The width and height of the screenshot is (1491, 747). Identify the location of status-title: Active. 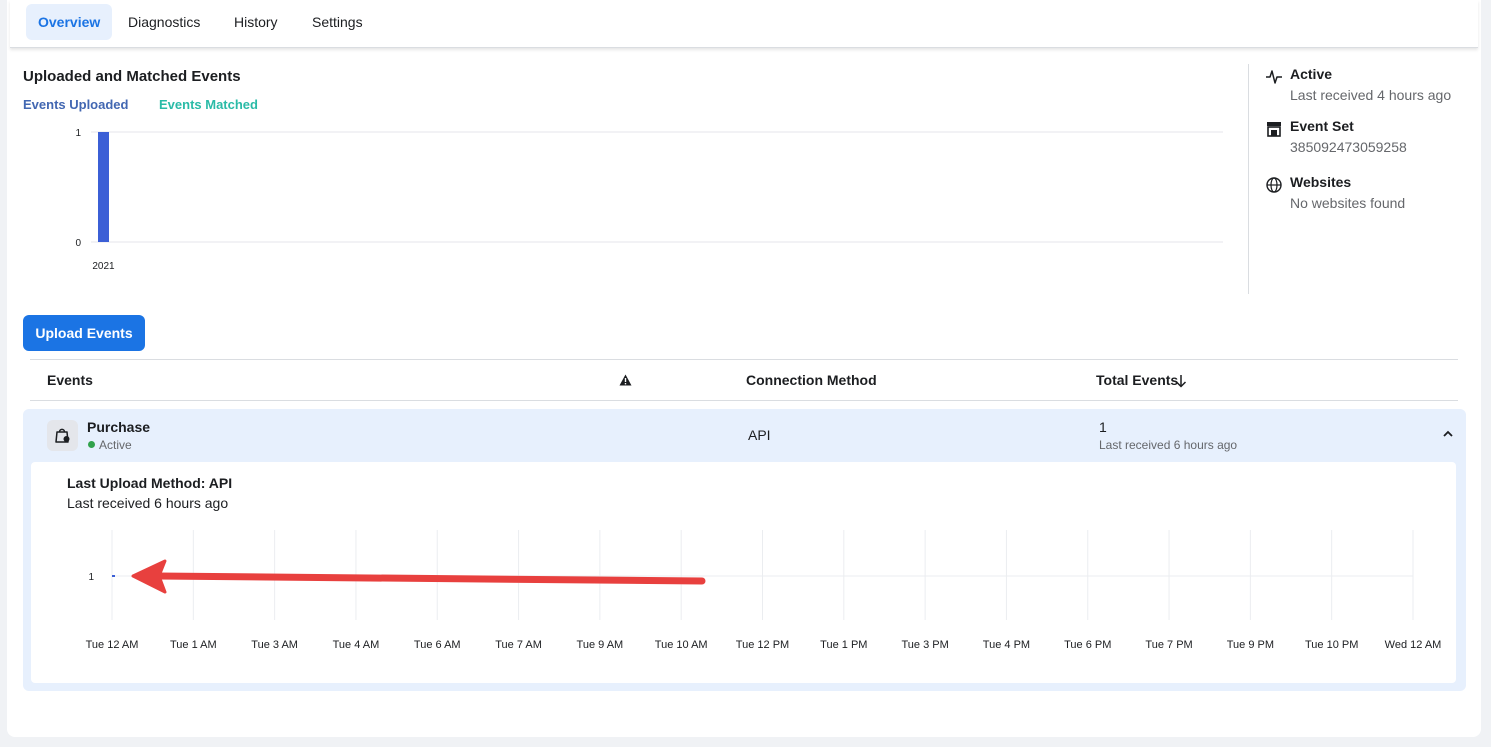
(1311, 74).